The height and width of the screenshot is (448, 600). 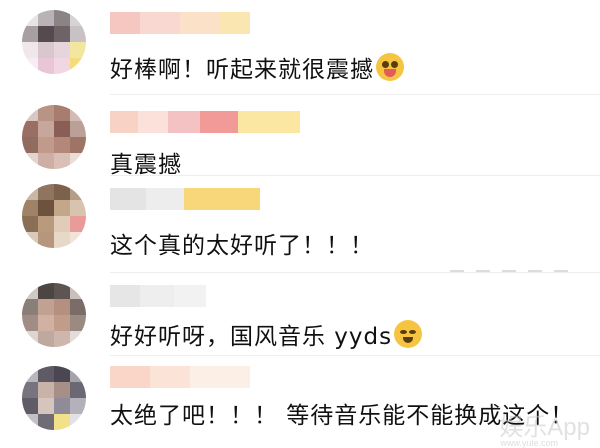 What do you see at coordinates (251, 337) in the screenshot?
I see `comment-body: 好好听呀，国风音乐 yyds` at bounding box center [251, 337].